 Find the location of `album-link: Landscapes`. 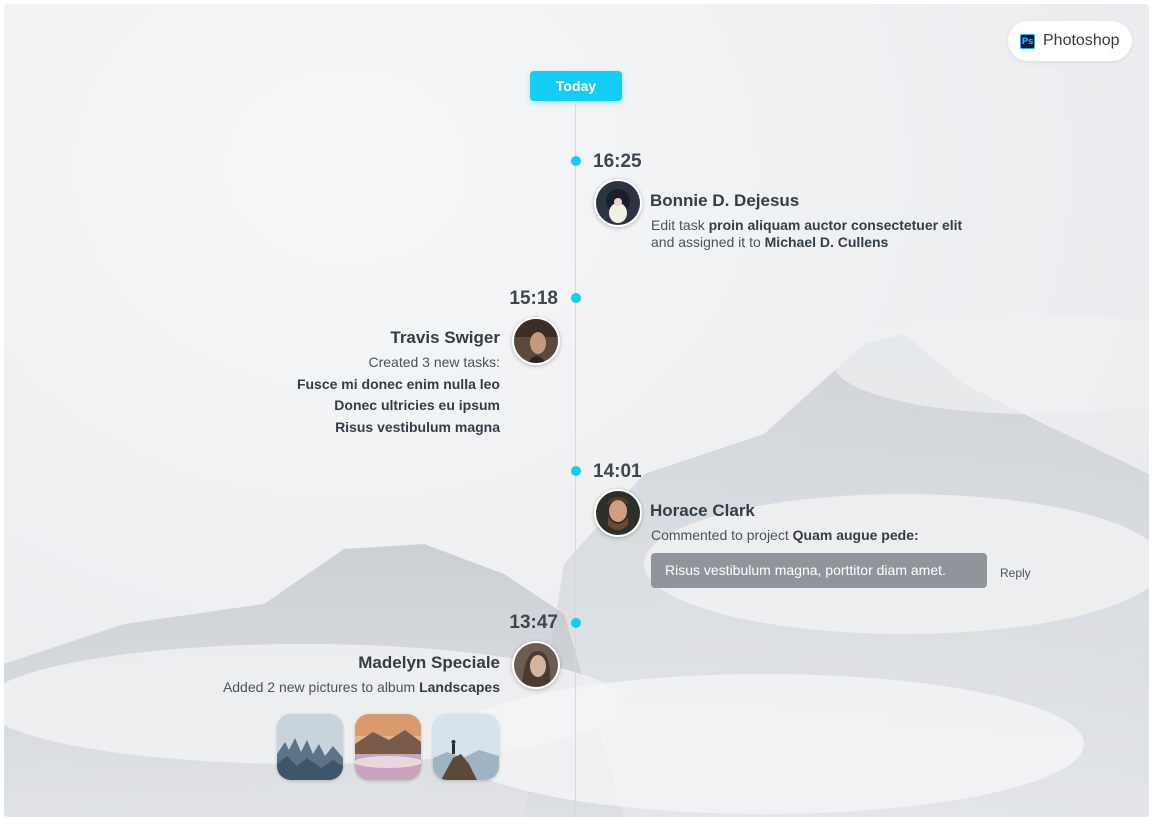

album-link: Landscapes is located at coordinates (459, 687).